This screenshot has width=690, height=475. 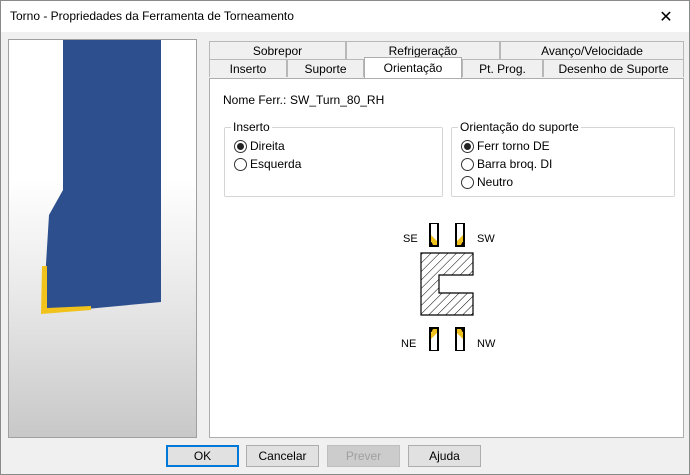 What do you see at coordinates (513, 146) in the screenshot?
I see `radio-ferr-torno-de-label: Ferr torno DE` at bounding box center [513, 146].